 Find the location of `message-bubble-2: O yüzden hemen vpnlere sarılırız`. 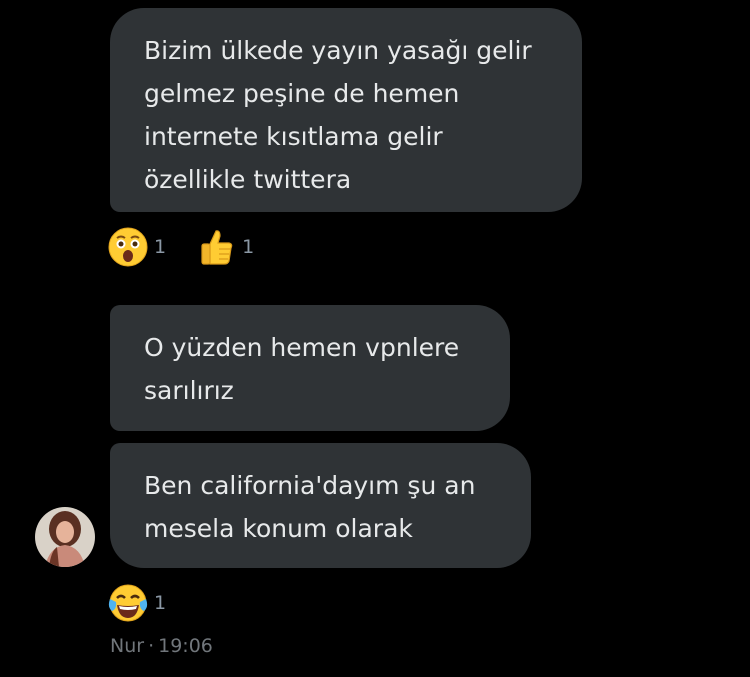

message-bubble-2: O yüzden hemen vpnlere sarılırız is located at coordinates (310, 368).